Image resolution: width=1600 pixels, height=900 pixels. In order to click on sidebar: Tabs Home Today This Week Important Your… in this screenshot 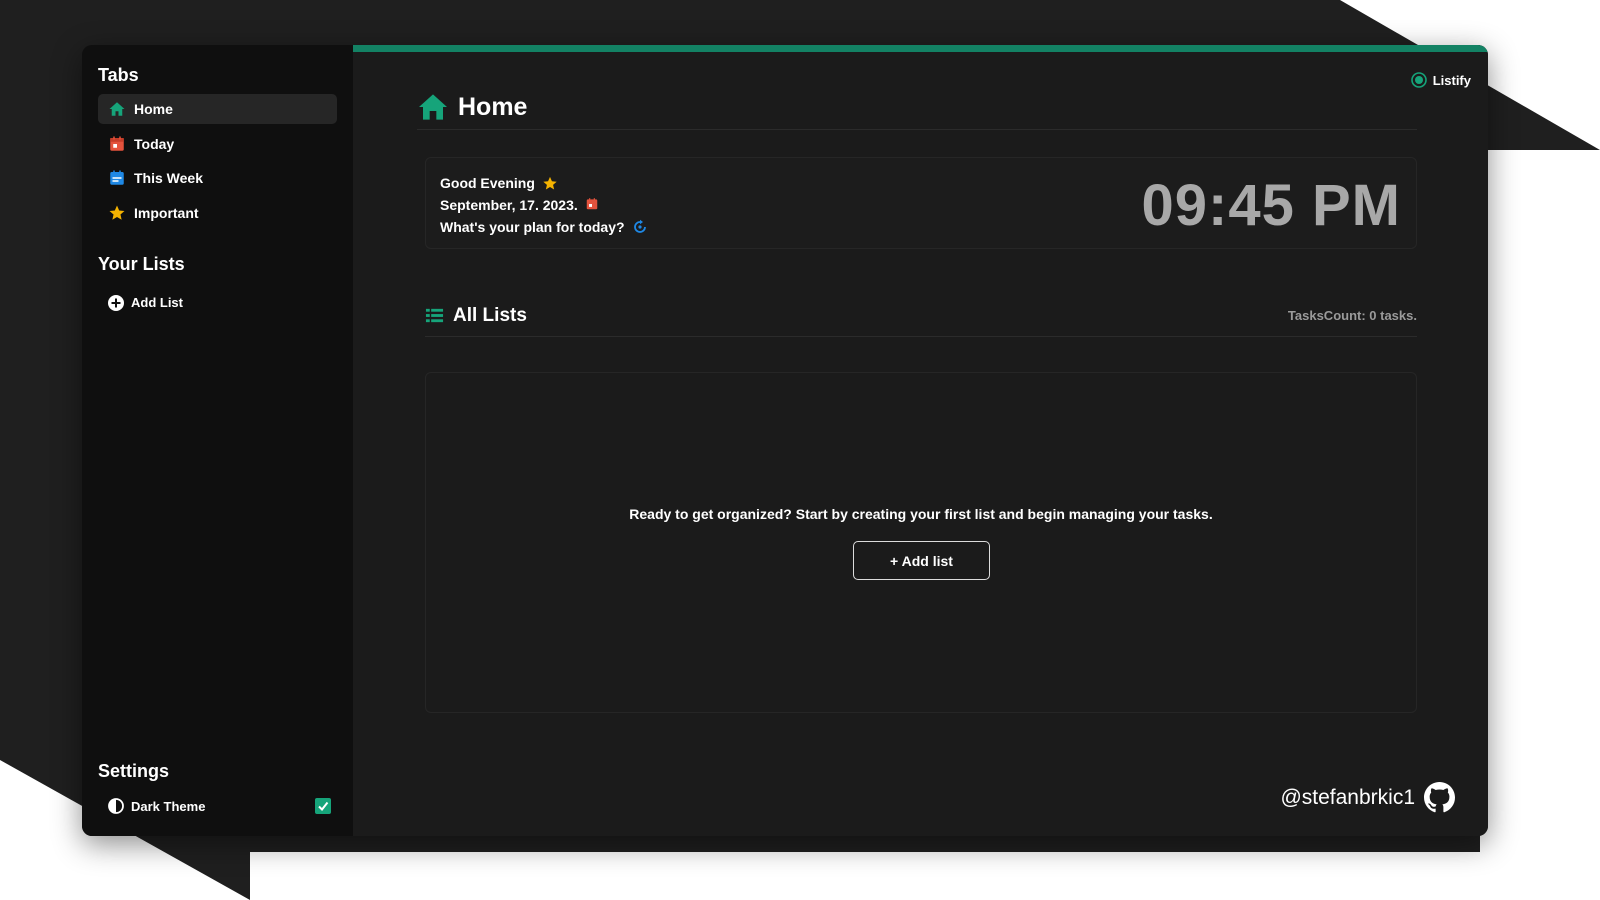, I will do `click(217, 440)`.